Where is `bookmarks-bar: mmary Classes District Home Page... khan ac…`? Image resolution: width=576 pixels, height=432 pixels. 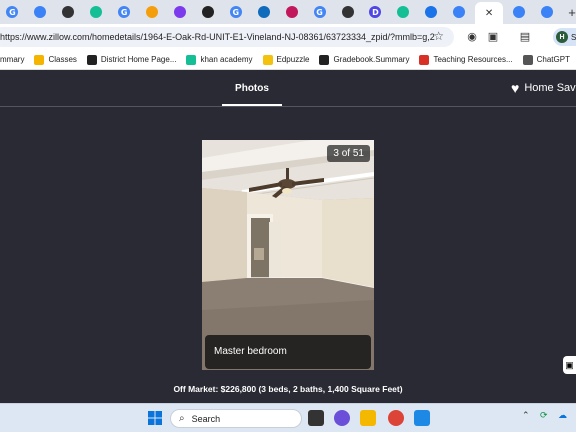 bookmarks-bar: mmary Classes District Home Page... khan ac… is located at coordinates (288, 60).